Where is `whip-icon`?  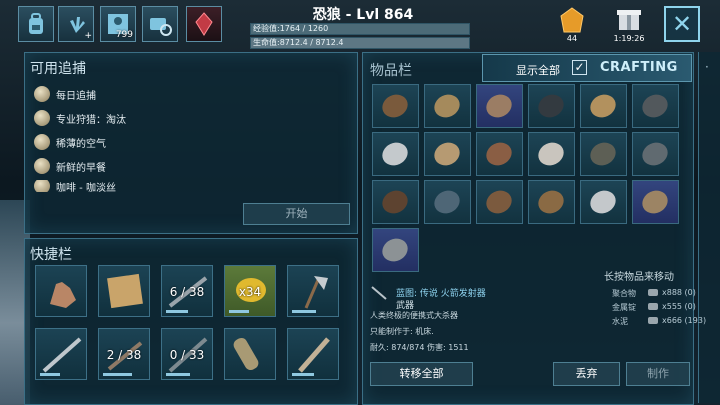
whip-icon is located at coordinates (395, 202).